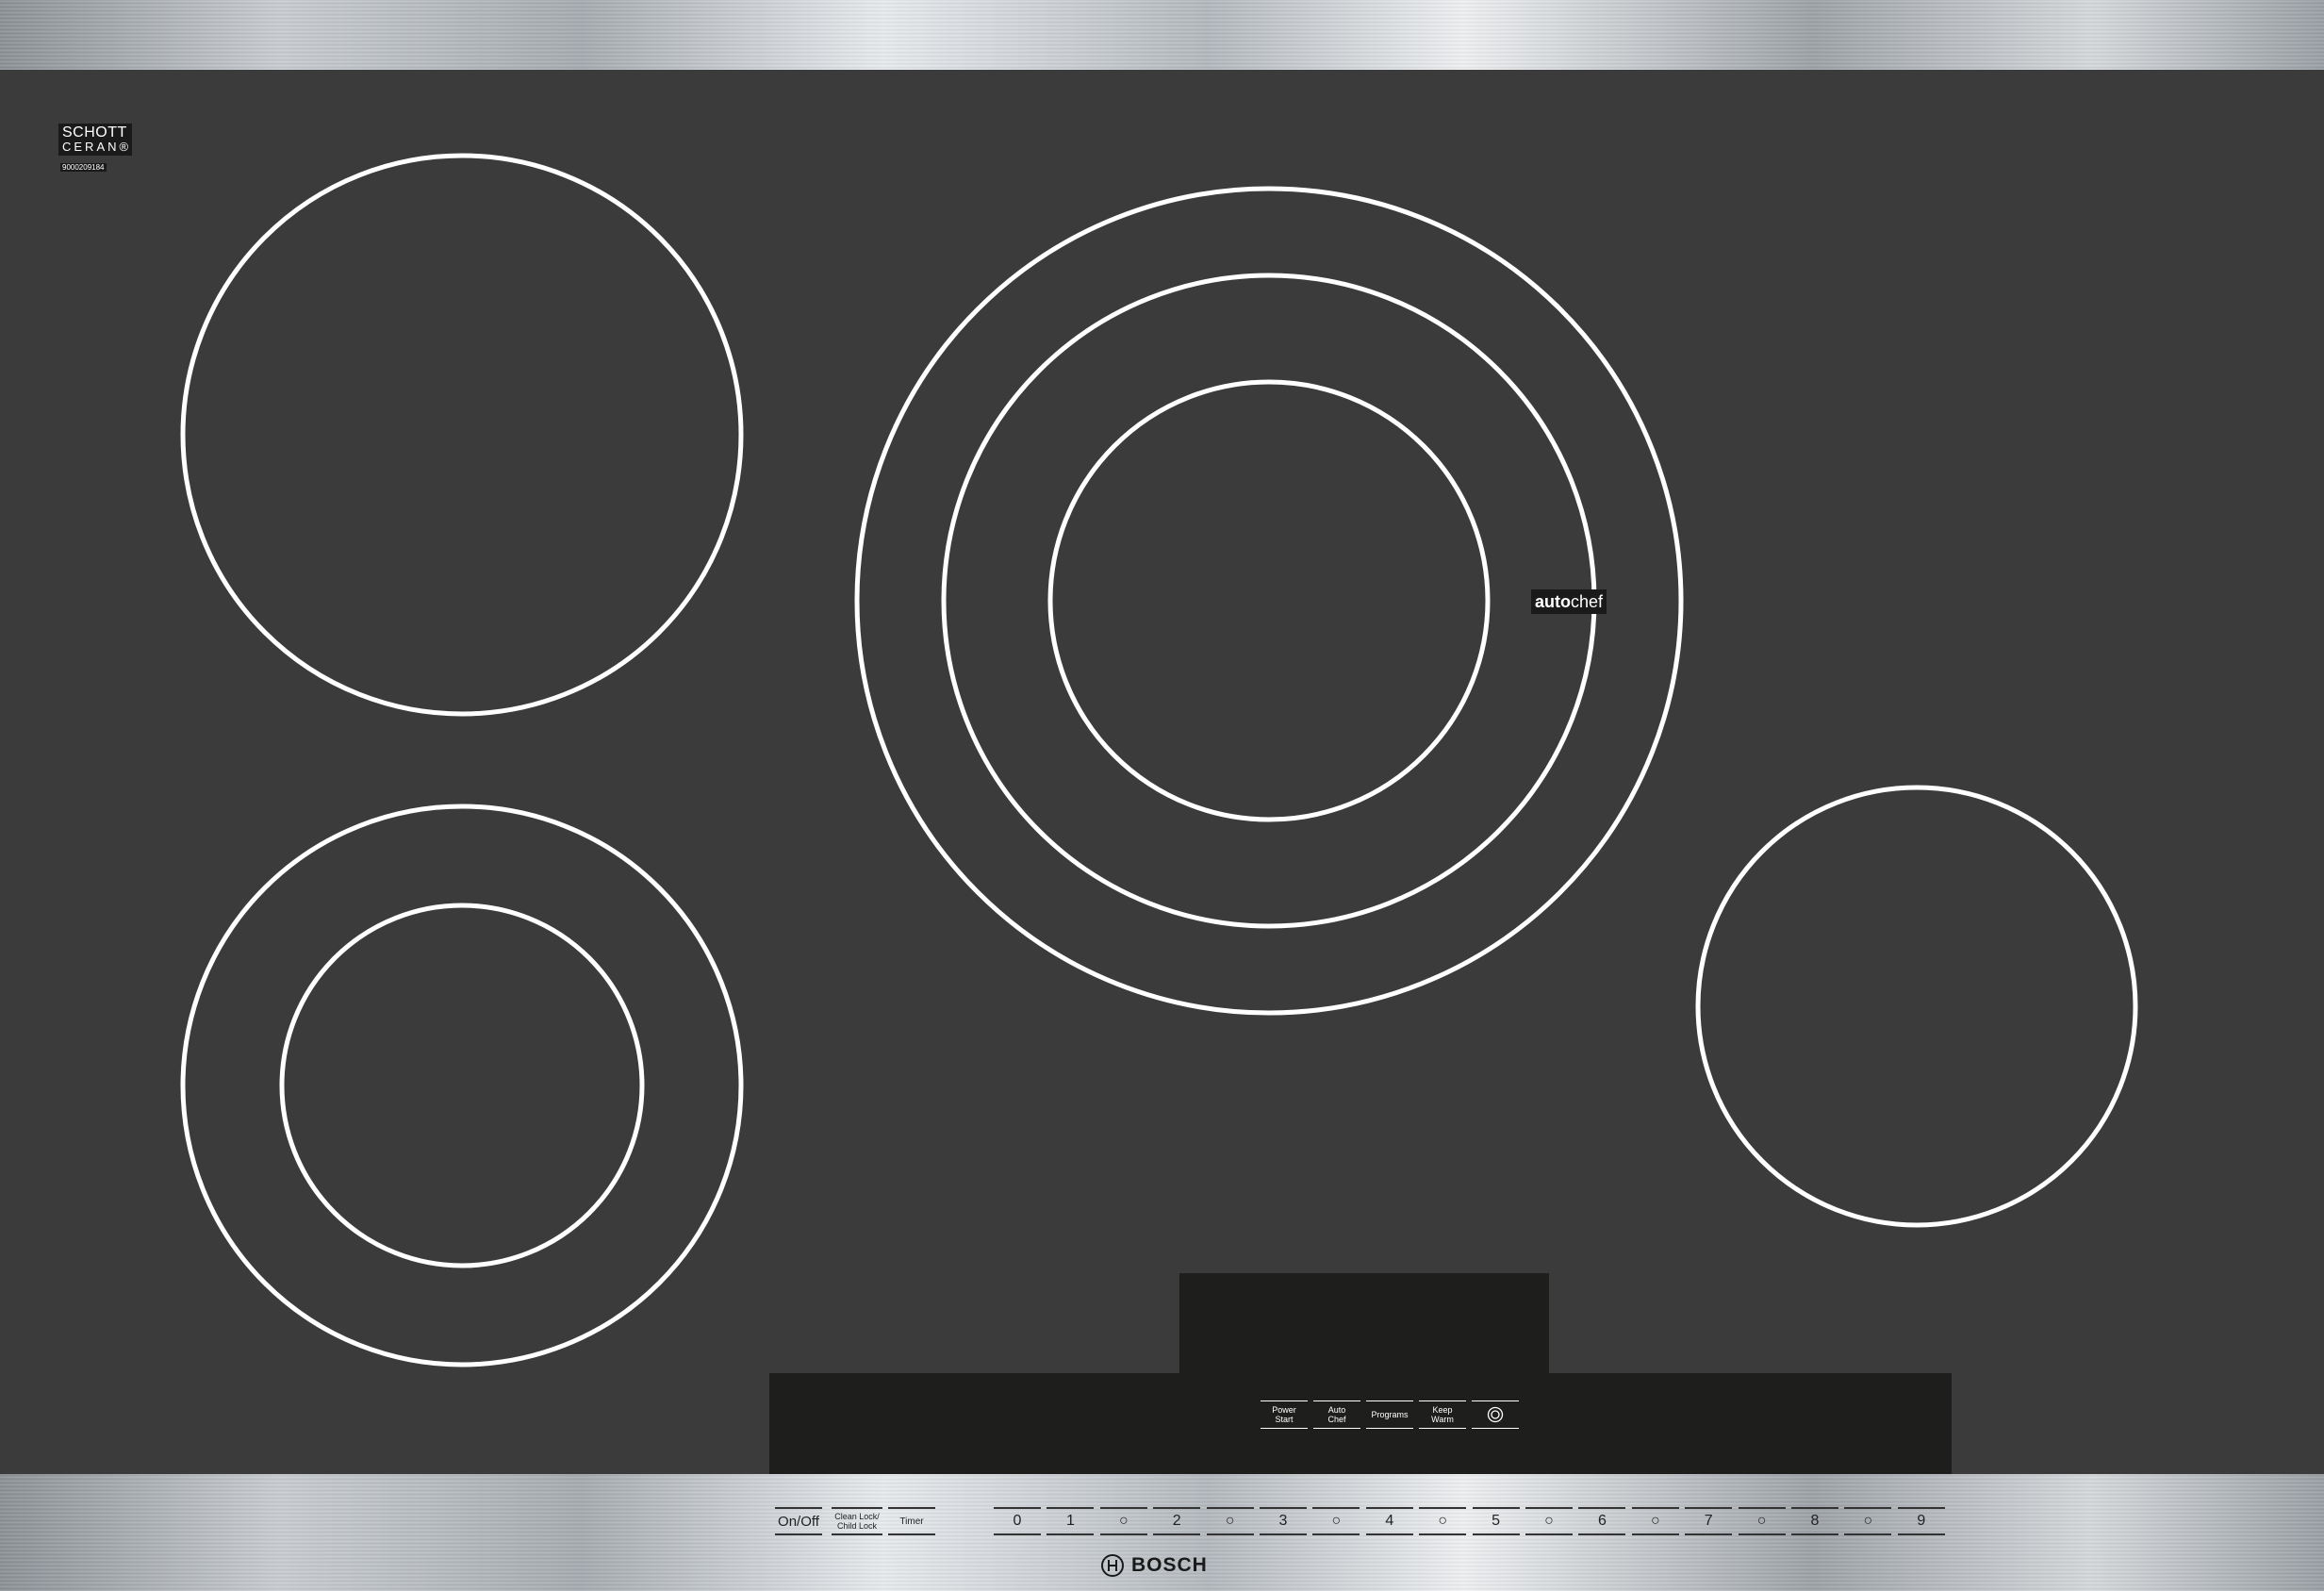  What do you see at coordinates (1496, 1521) in the screenshot?
I see `level-5: 5` at bounding box center [1496, 1521].